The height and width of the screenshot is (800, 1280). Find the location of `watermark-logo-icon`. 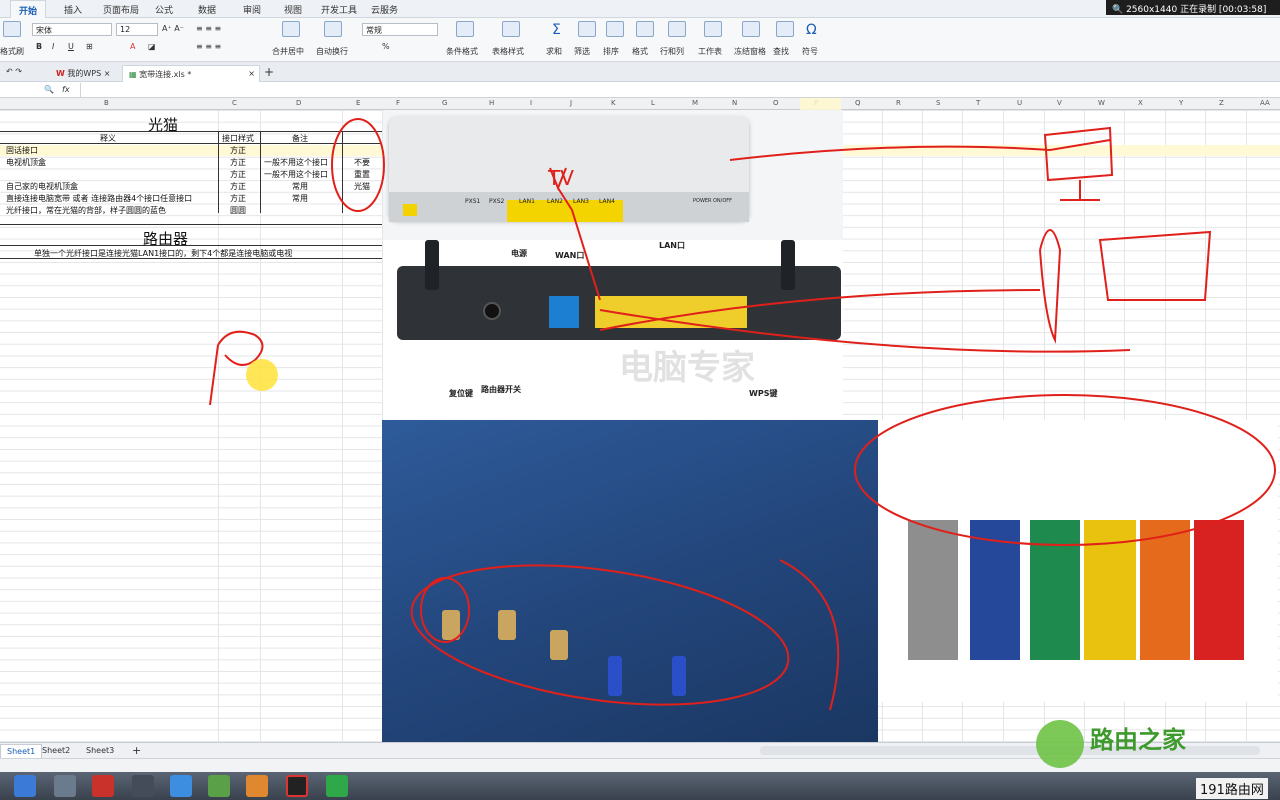

watermark-logo-icon is located at coordinates (1060, 744).